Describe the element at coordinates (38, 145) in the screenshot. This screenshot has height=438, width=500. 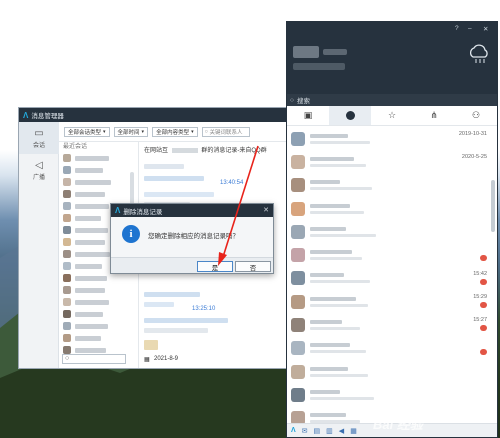
I see `side-tab-label: 会话` at that location.